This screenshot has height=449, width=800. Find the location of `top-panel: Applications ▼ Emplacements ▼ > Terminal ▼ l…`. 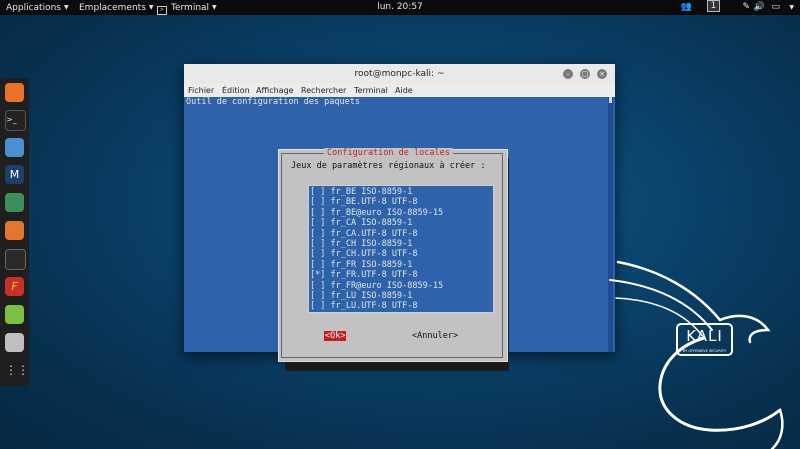

top-panel: Applications ▼ Emplacements ▼ > Terminal ▼ l… is located at coordinates (400, 7).